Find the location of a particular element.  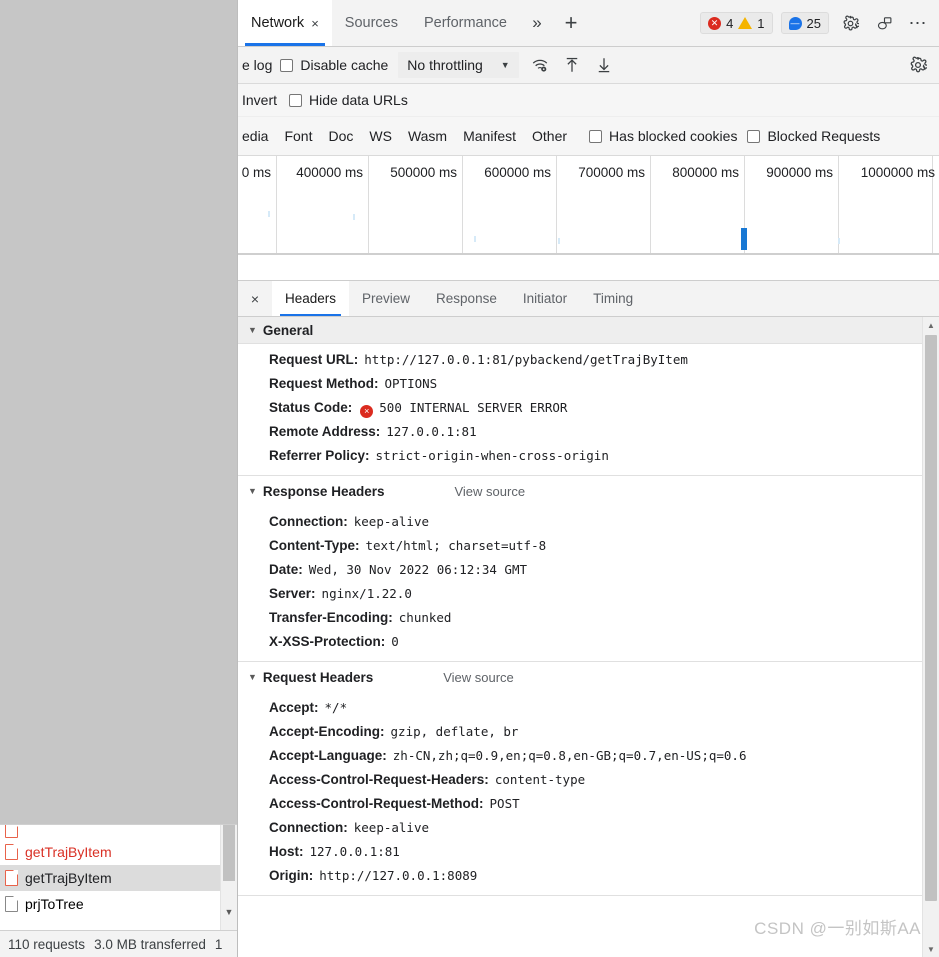

header-row: Host: 127.0.0.1:81 is located at coordinates (588, 851).